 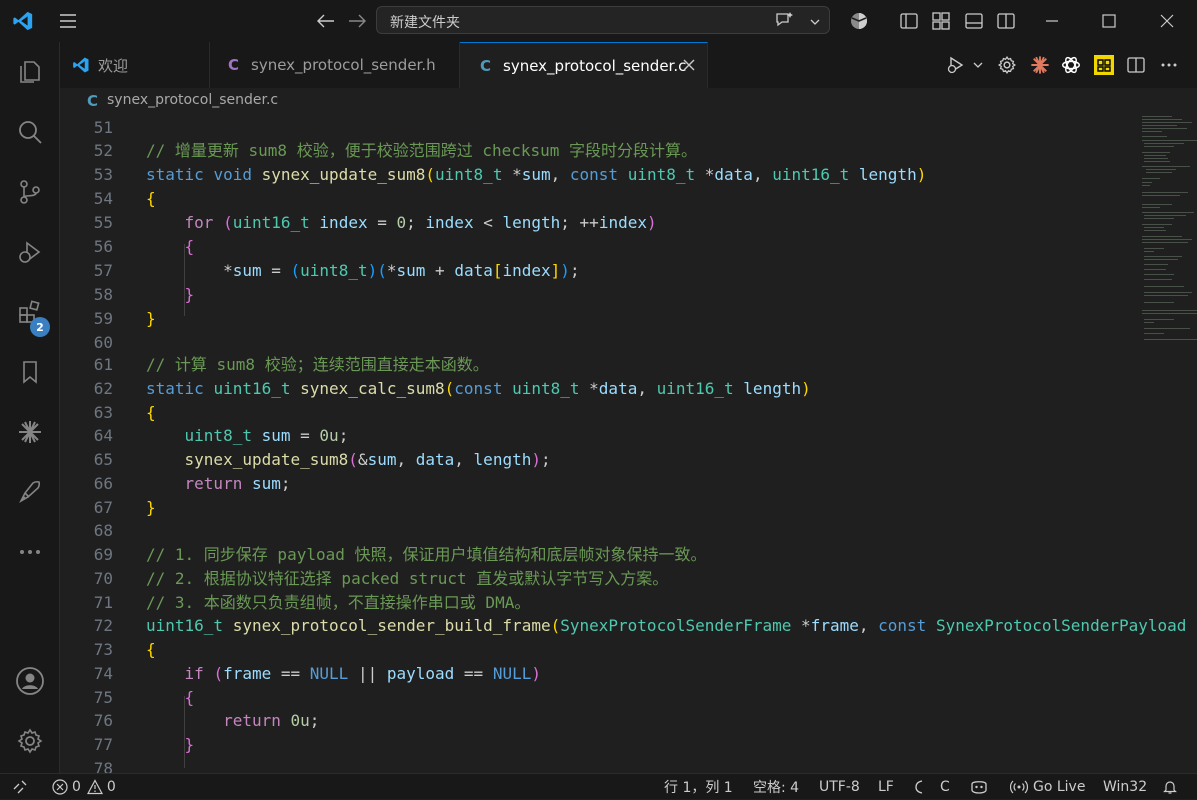 What do you see at coordinates (124, 649) in the screenshot?
I see `code-line: 73{` at bounding box center [124, 649].